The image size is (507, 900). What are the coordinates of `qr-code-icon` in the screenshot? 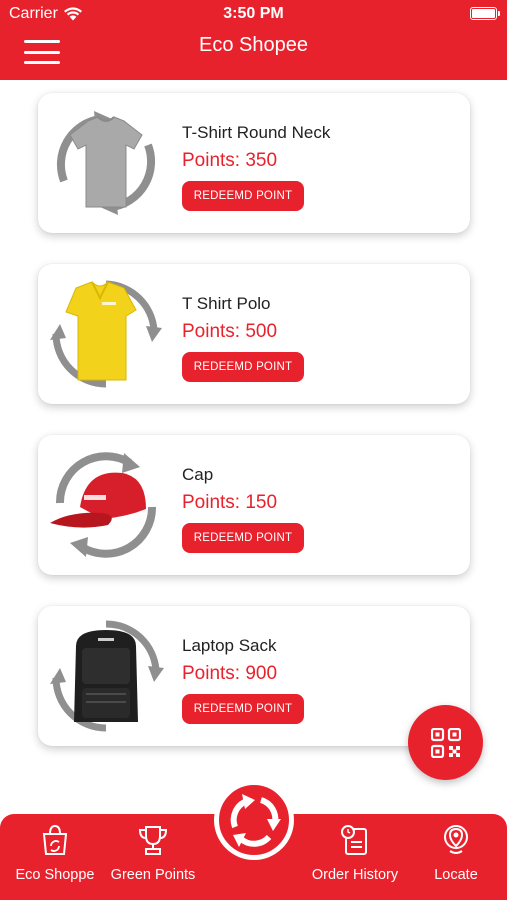 It's located at (445, 742).